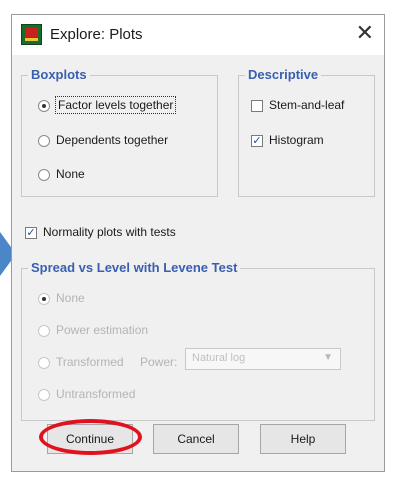  I want to click on checkbox-icon, so click(257, 105).